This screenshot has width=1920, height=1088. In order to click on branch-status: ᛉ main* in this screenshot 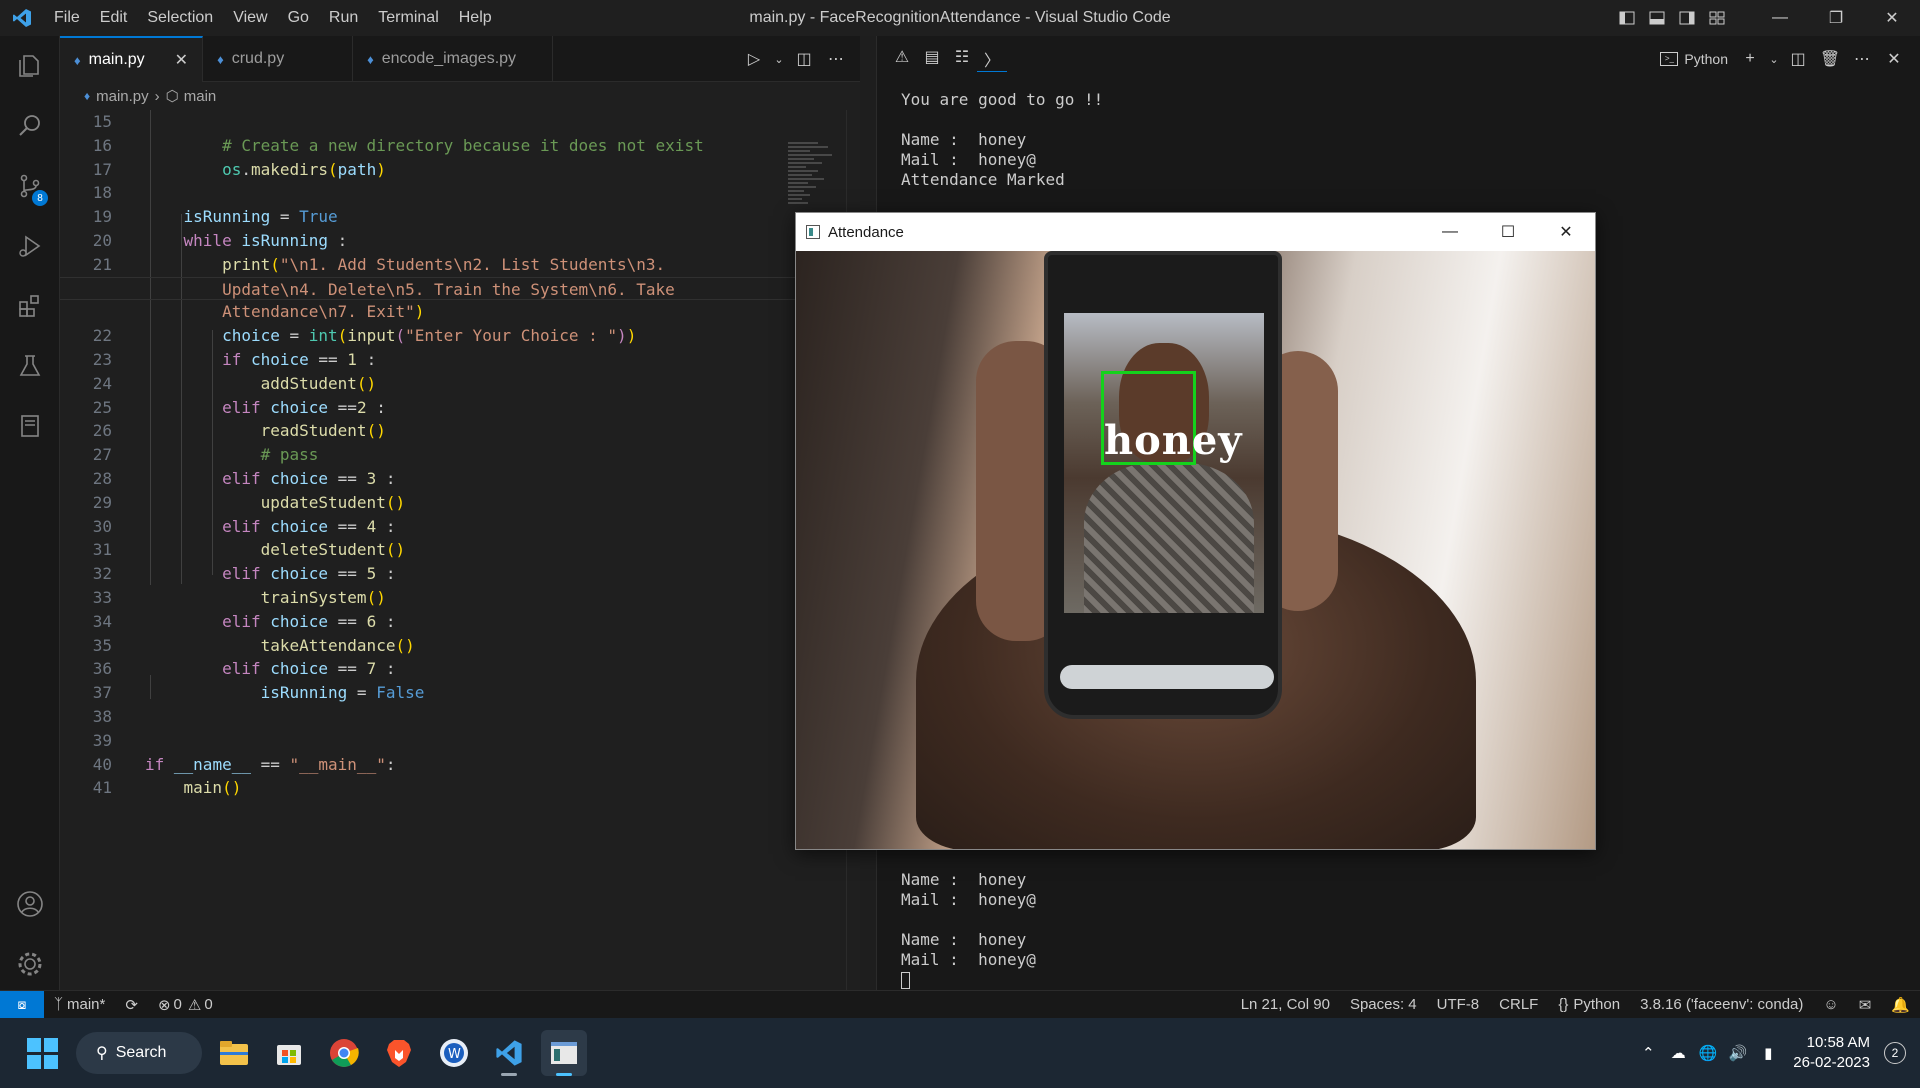, I will do `click(79, 1004)`.